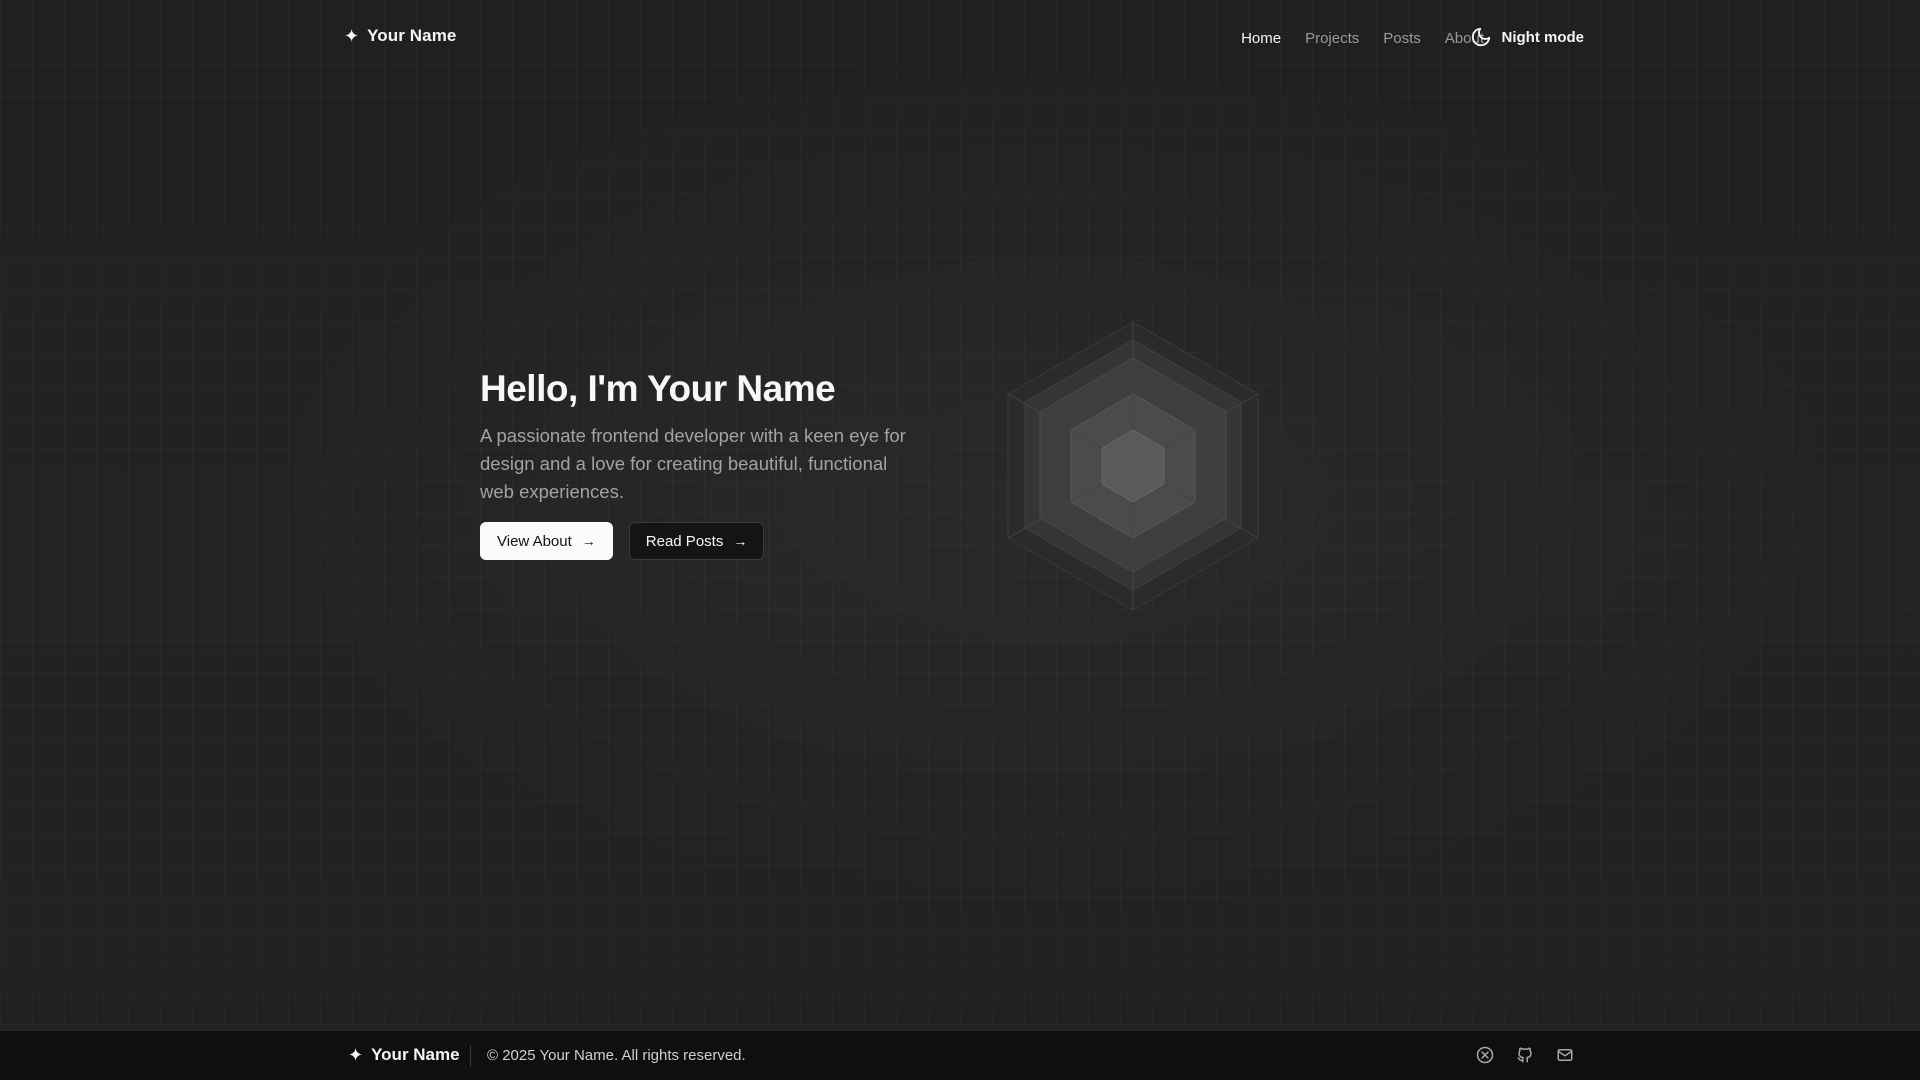 This screenshot has width=1920, height=1080. What do you see at coordinates (412, 35) in the screenshot?
I see `brand-name: Your Name` at bounding box center [412, 35].